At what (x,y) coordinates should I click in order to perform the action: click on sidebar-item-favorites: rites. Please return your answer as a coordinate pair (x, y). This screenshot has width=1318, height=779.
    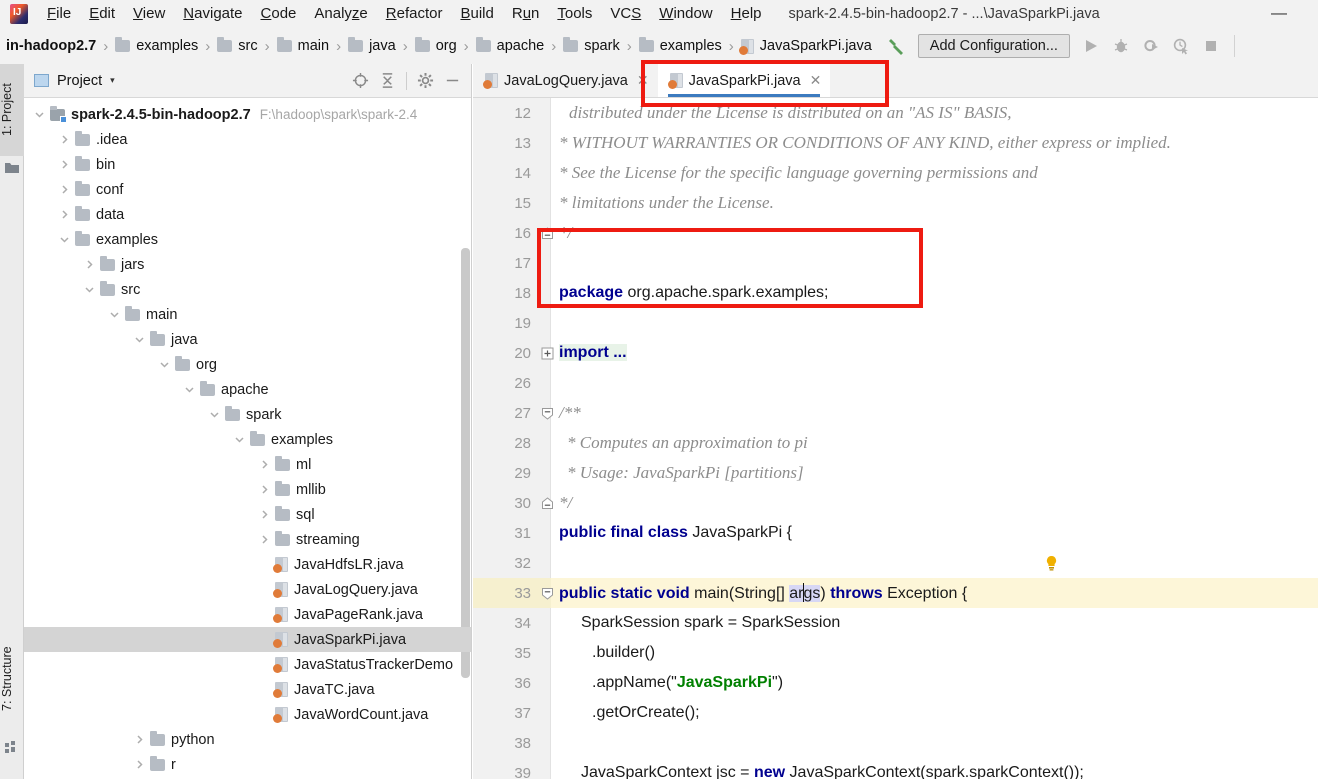
    Looking at the image, I should click on (12, 771).